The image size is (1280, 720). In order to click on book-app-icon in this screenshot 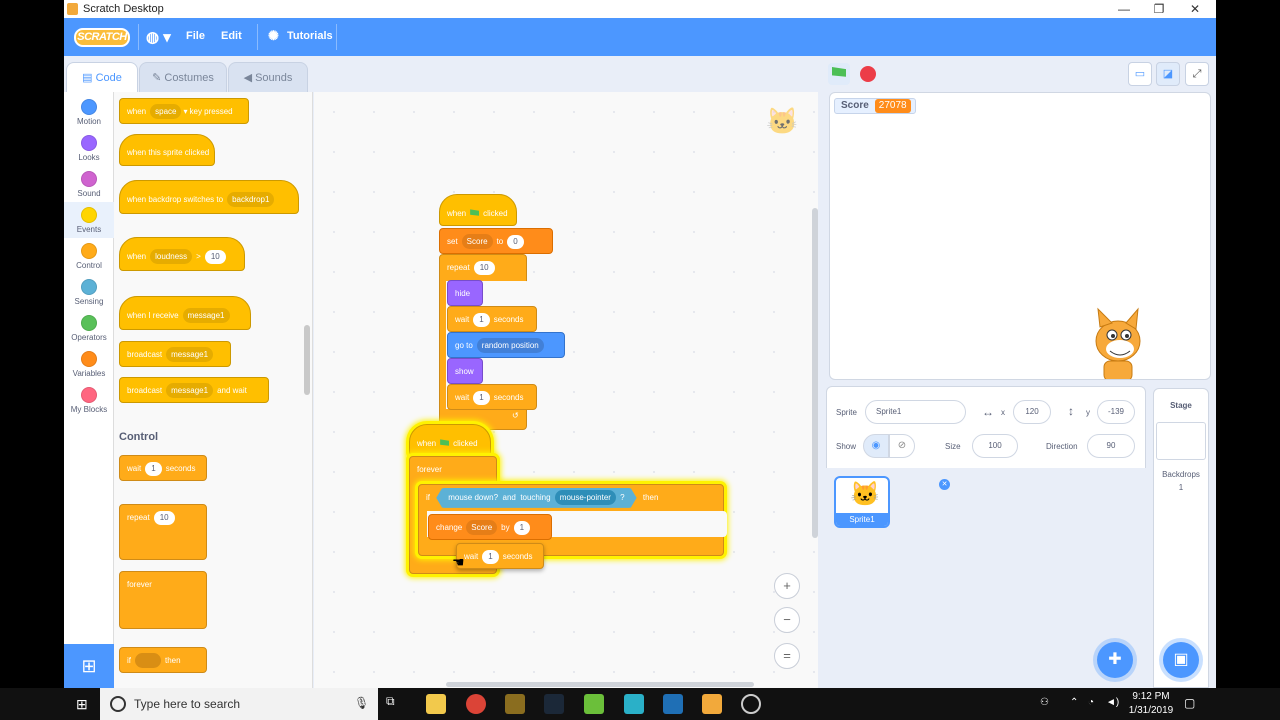, I will do `click(673, 704)`.